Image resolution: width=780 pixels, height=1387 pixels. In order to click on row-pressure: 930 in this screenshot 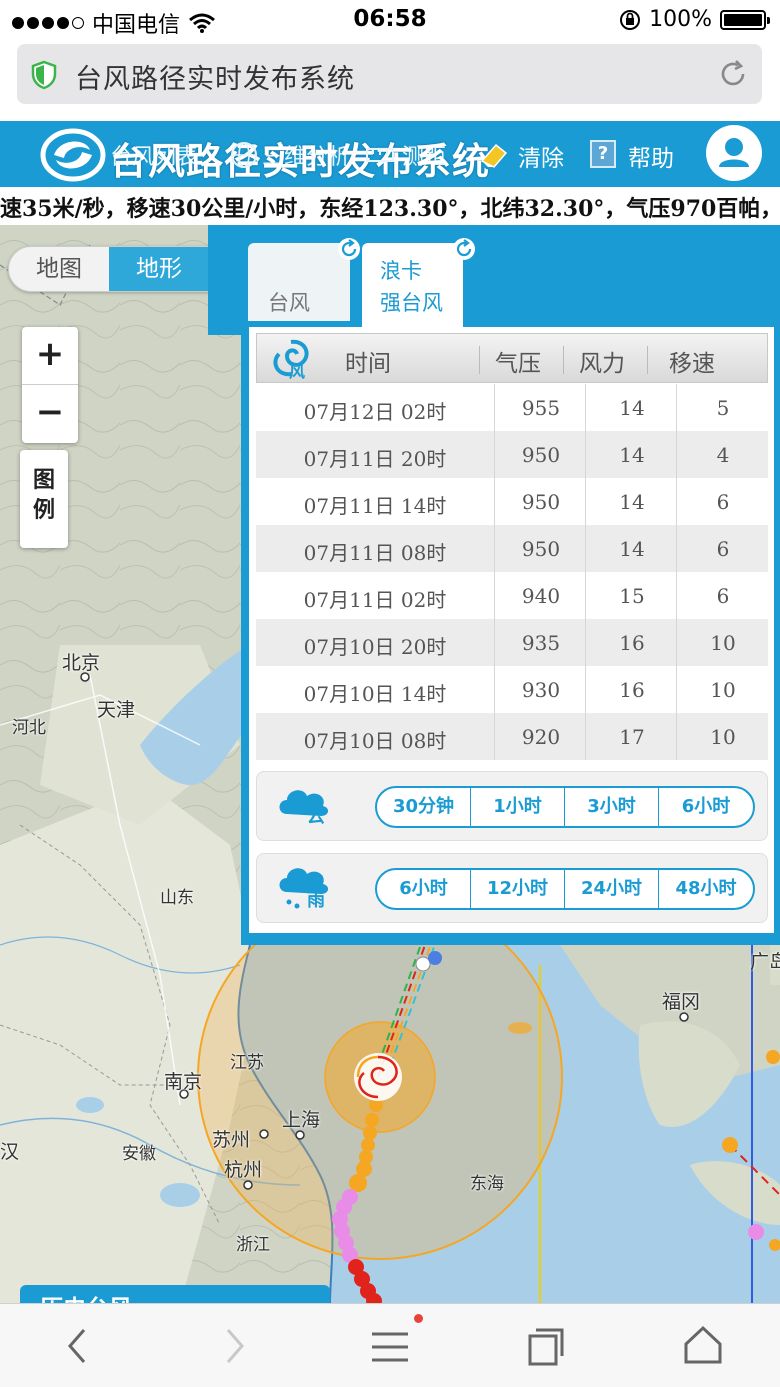, I will do `click(541, 690)`.